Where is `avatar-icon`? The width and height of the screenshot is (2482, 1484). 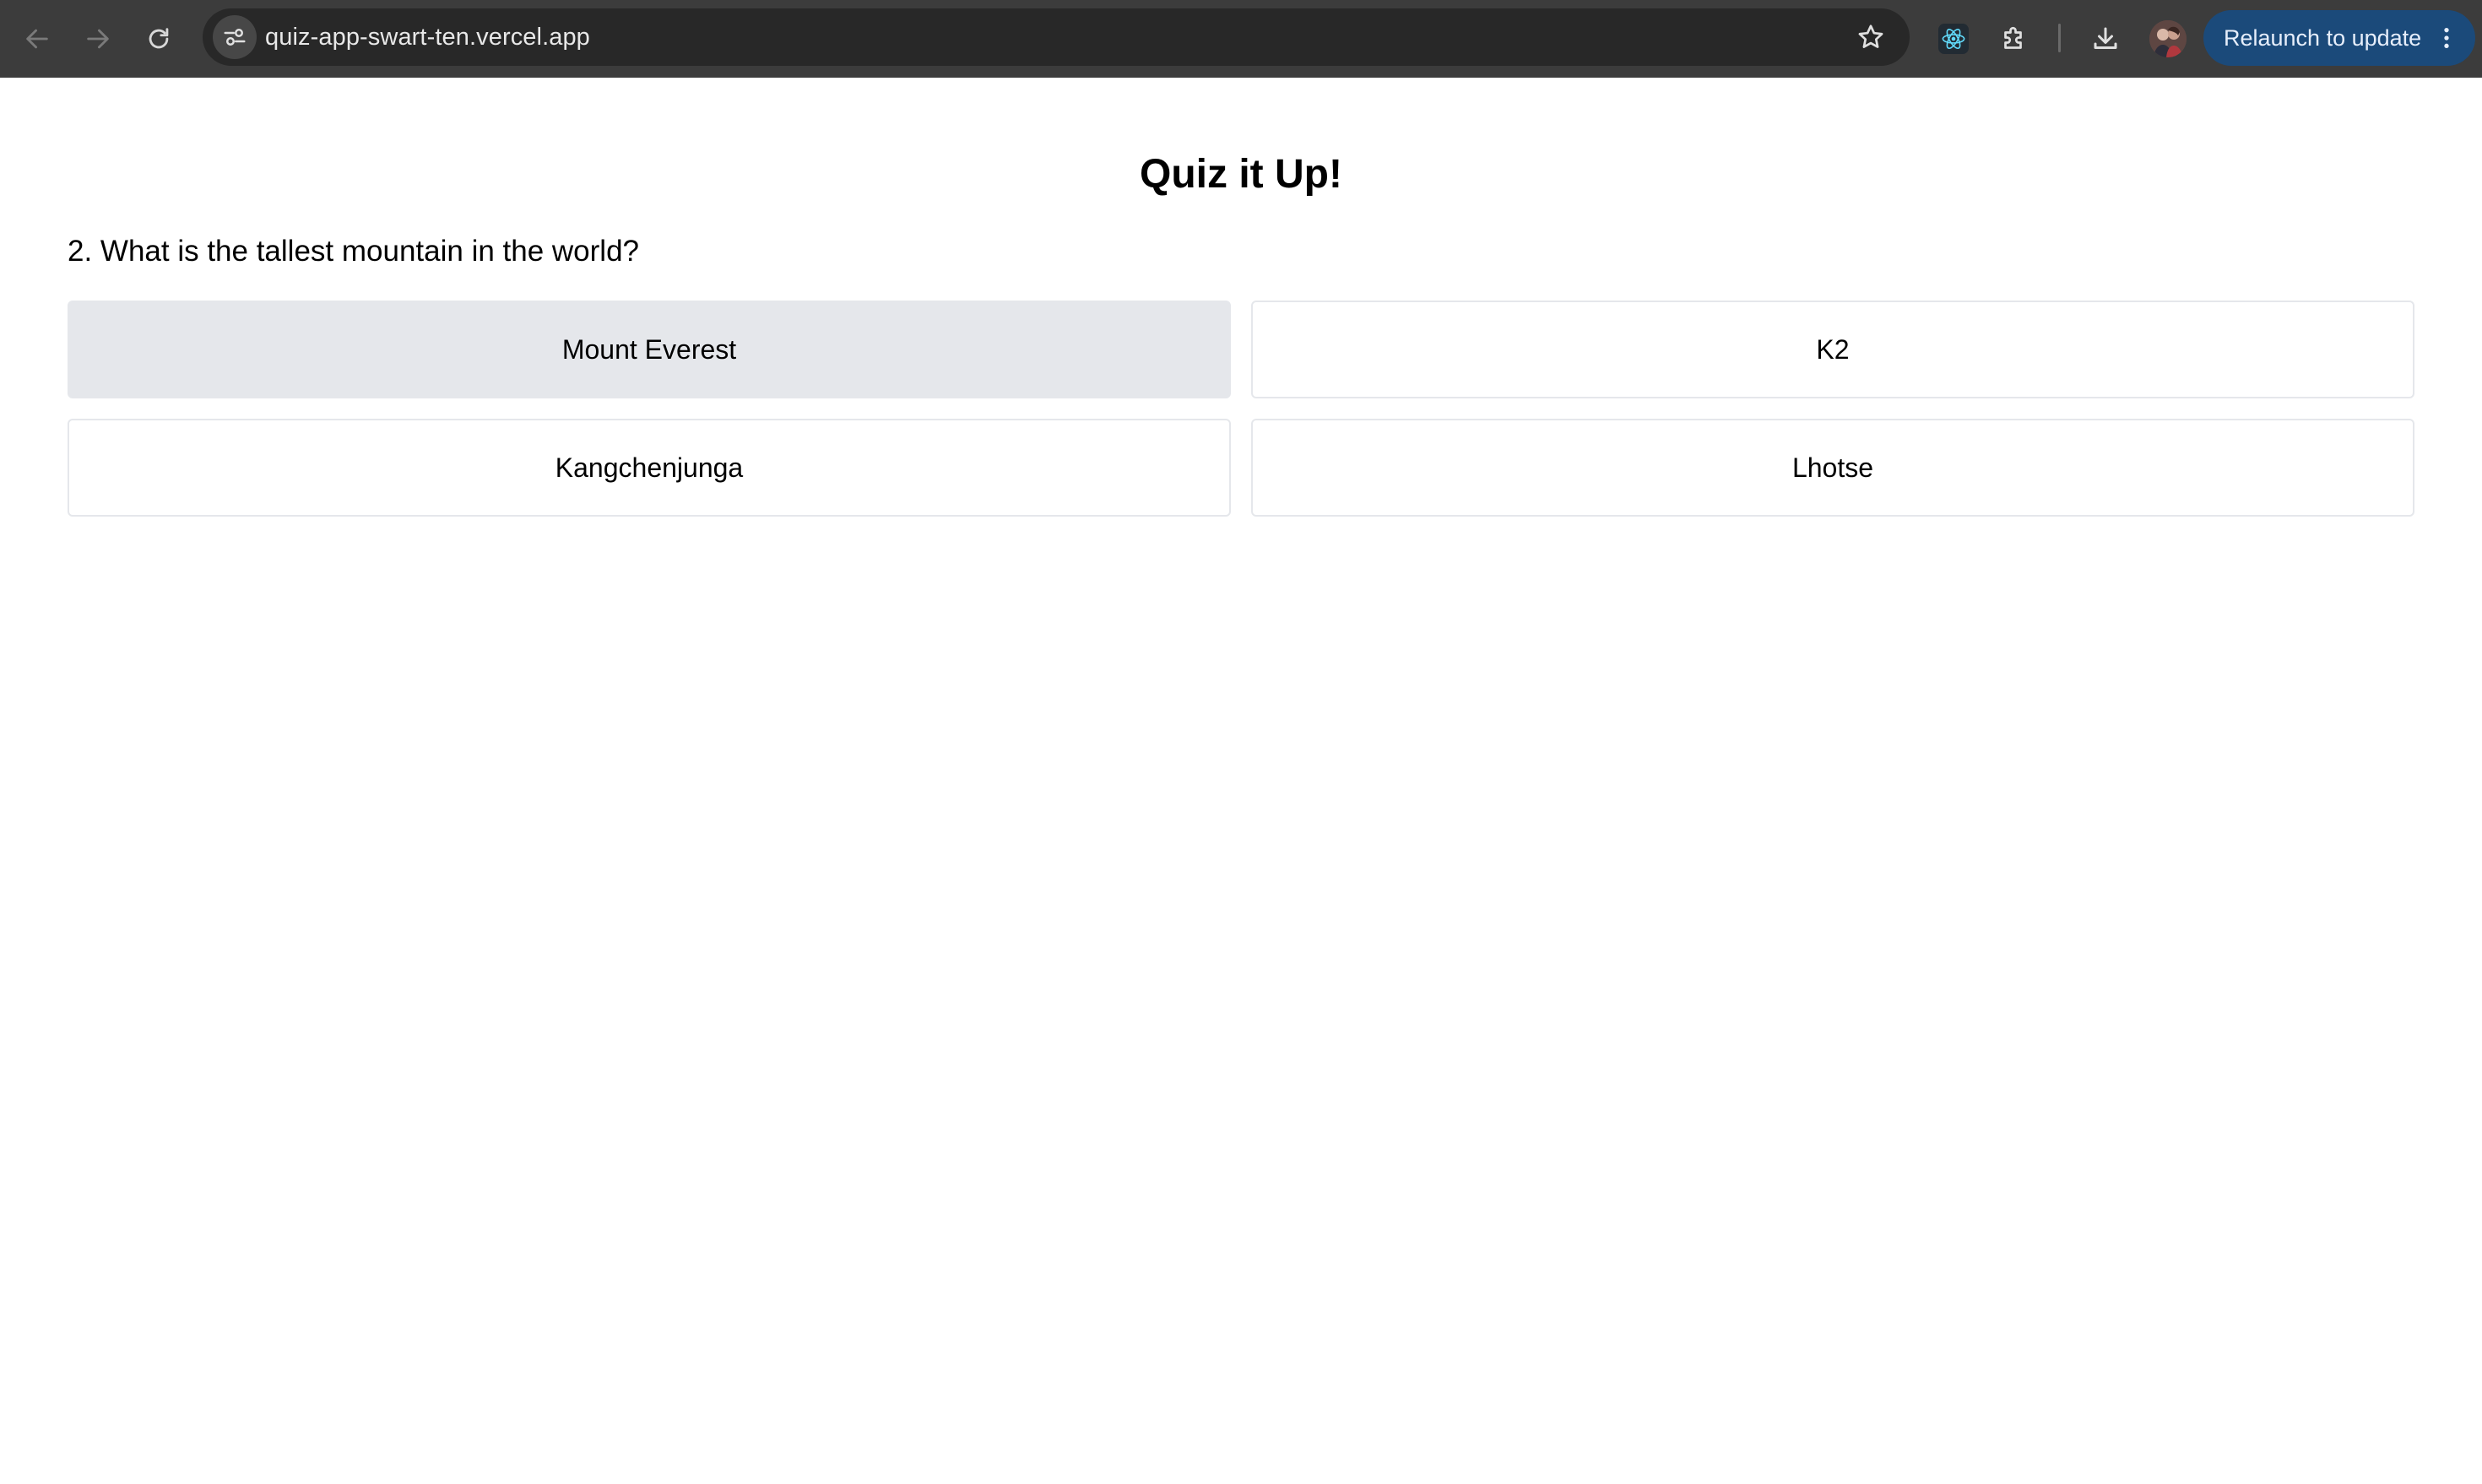
avatar-icon is located at coordinates (2168, 38).